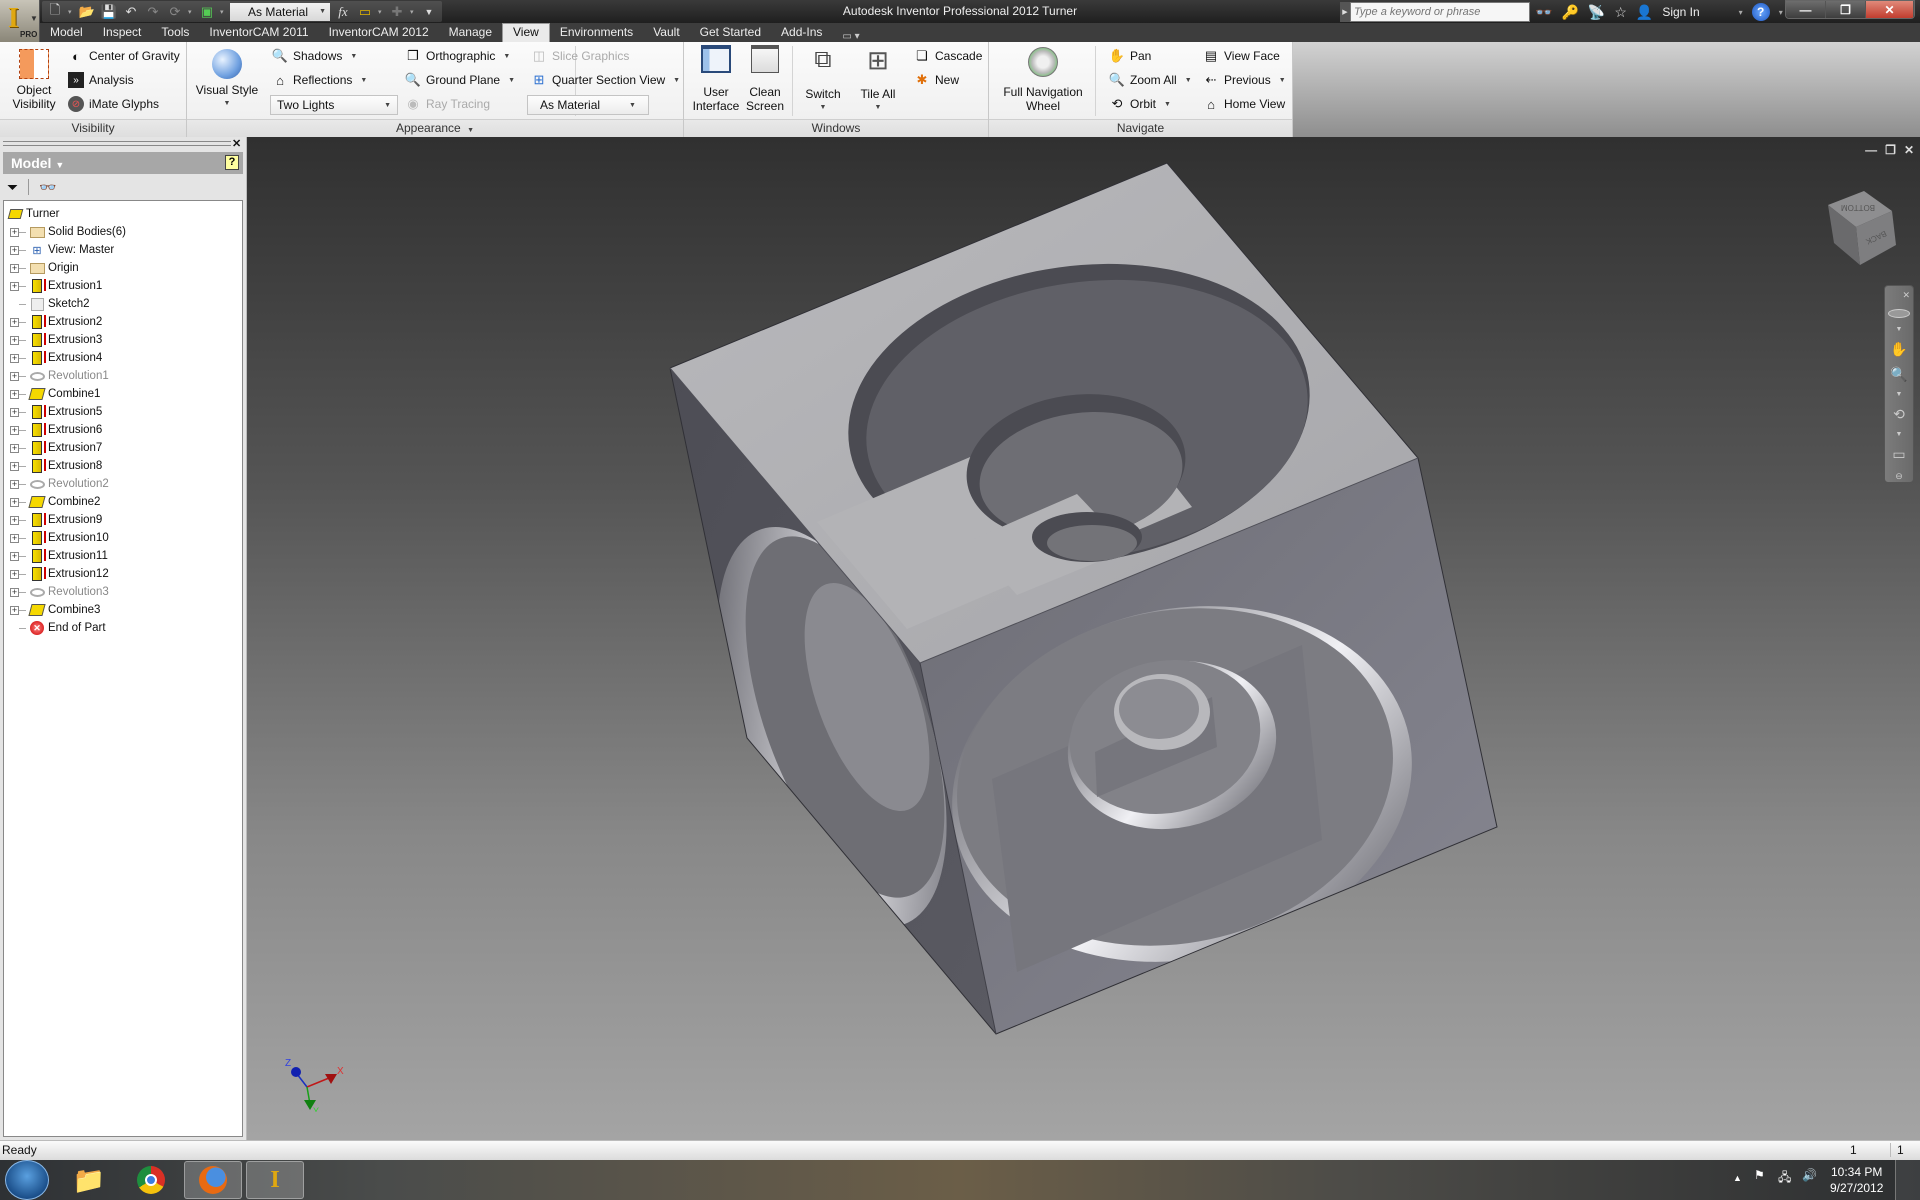 This screenshot has width=1920, height=1200. Describe the element at coordinates (936, 80) in the screenshot. I see `new-window-button: ✱ New` at that location.